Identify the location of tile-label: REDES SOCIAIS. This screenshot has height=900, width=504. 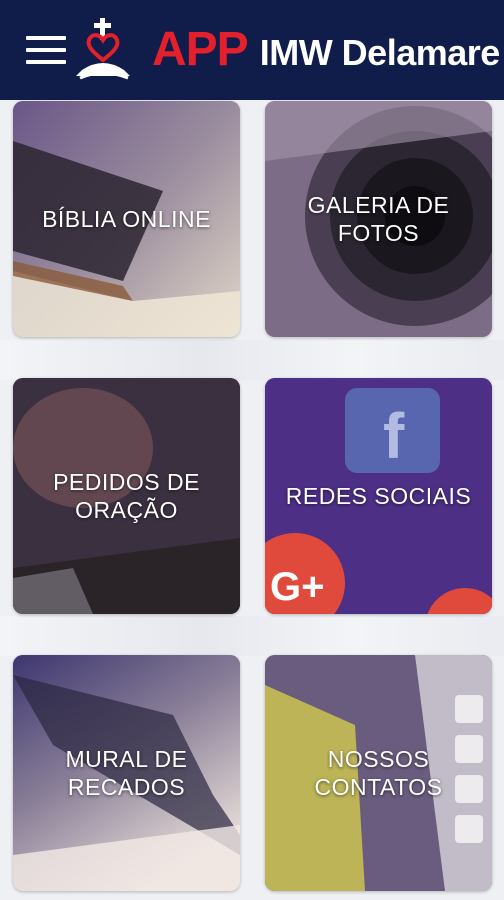
(378, 496).